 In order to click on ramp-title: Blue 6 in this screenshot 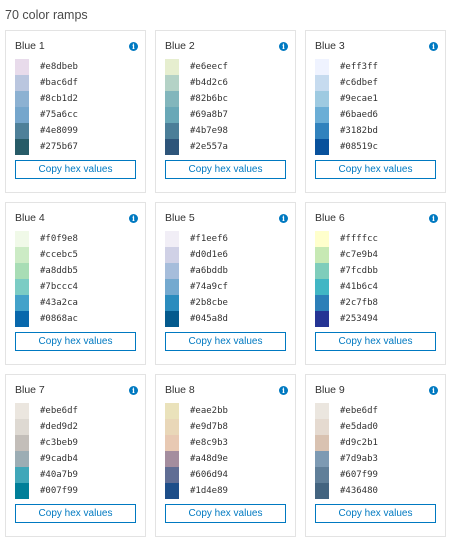, I will do `click(330, 218)`.